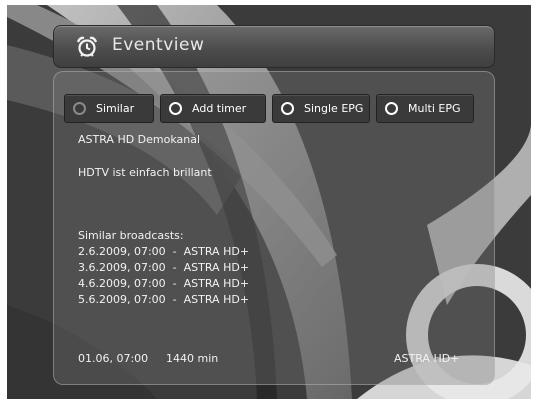 Image resolution: width=535 pixels, height=404 pixels. Describe the element at coordinates (219, 108) in the screenshot. I see `add-timer-button-label: Add timer` at that location.